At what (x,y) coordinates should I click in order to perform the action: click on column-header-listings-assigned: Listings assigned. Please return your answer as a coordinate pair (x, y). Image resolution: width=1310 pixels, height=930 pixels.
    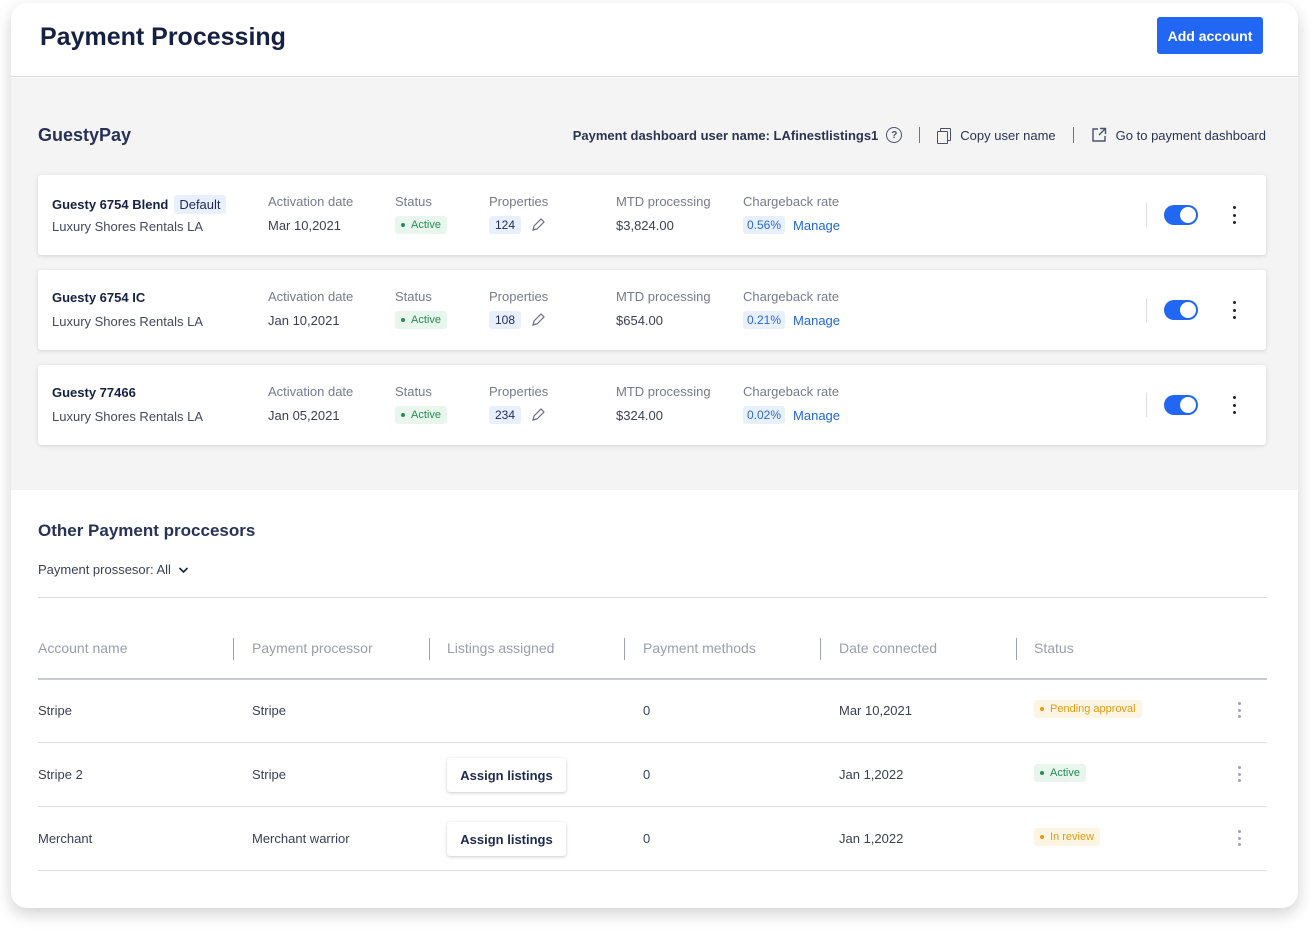
    Looking at the image, I should click on (501, 648).